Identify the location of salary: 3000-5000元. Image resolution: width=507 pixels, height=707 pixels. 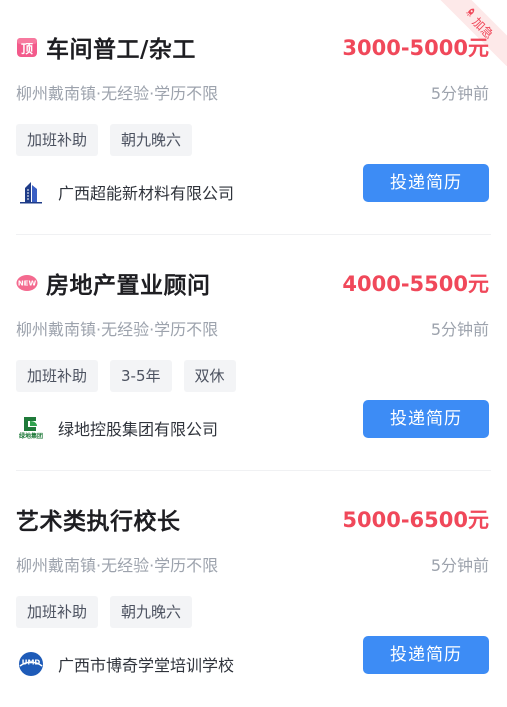
(415, 48).